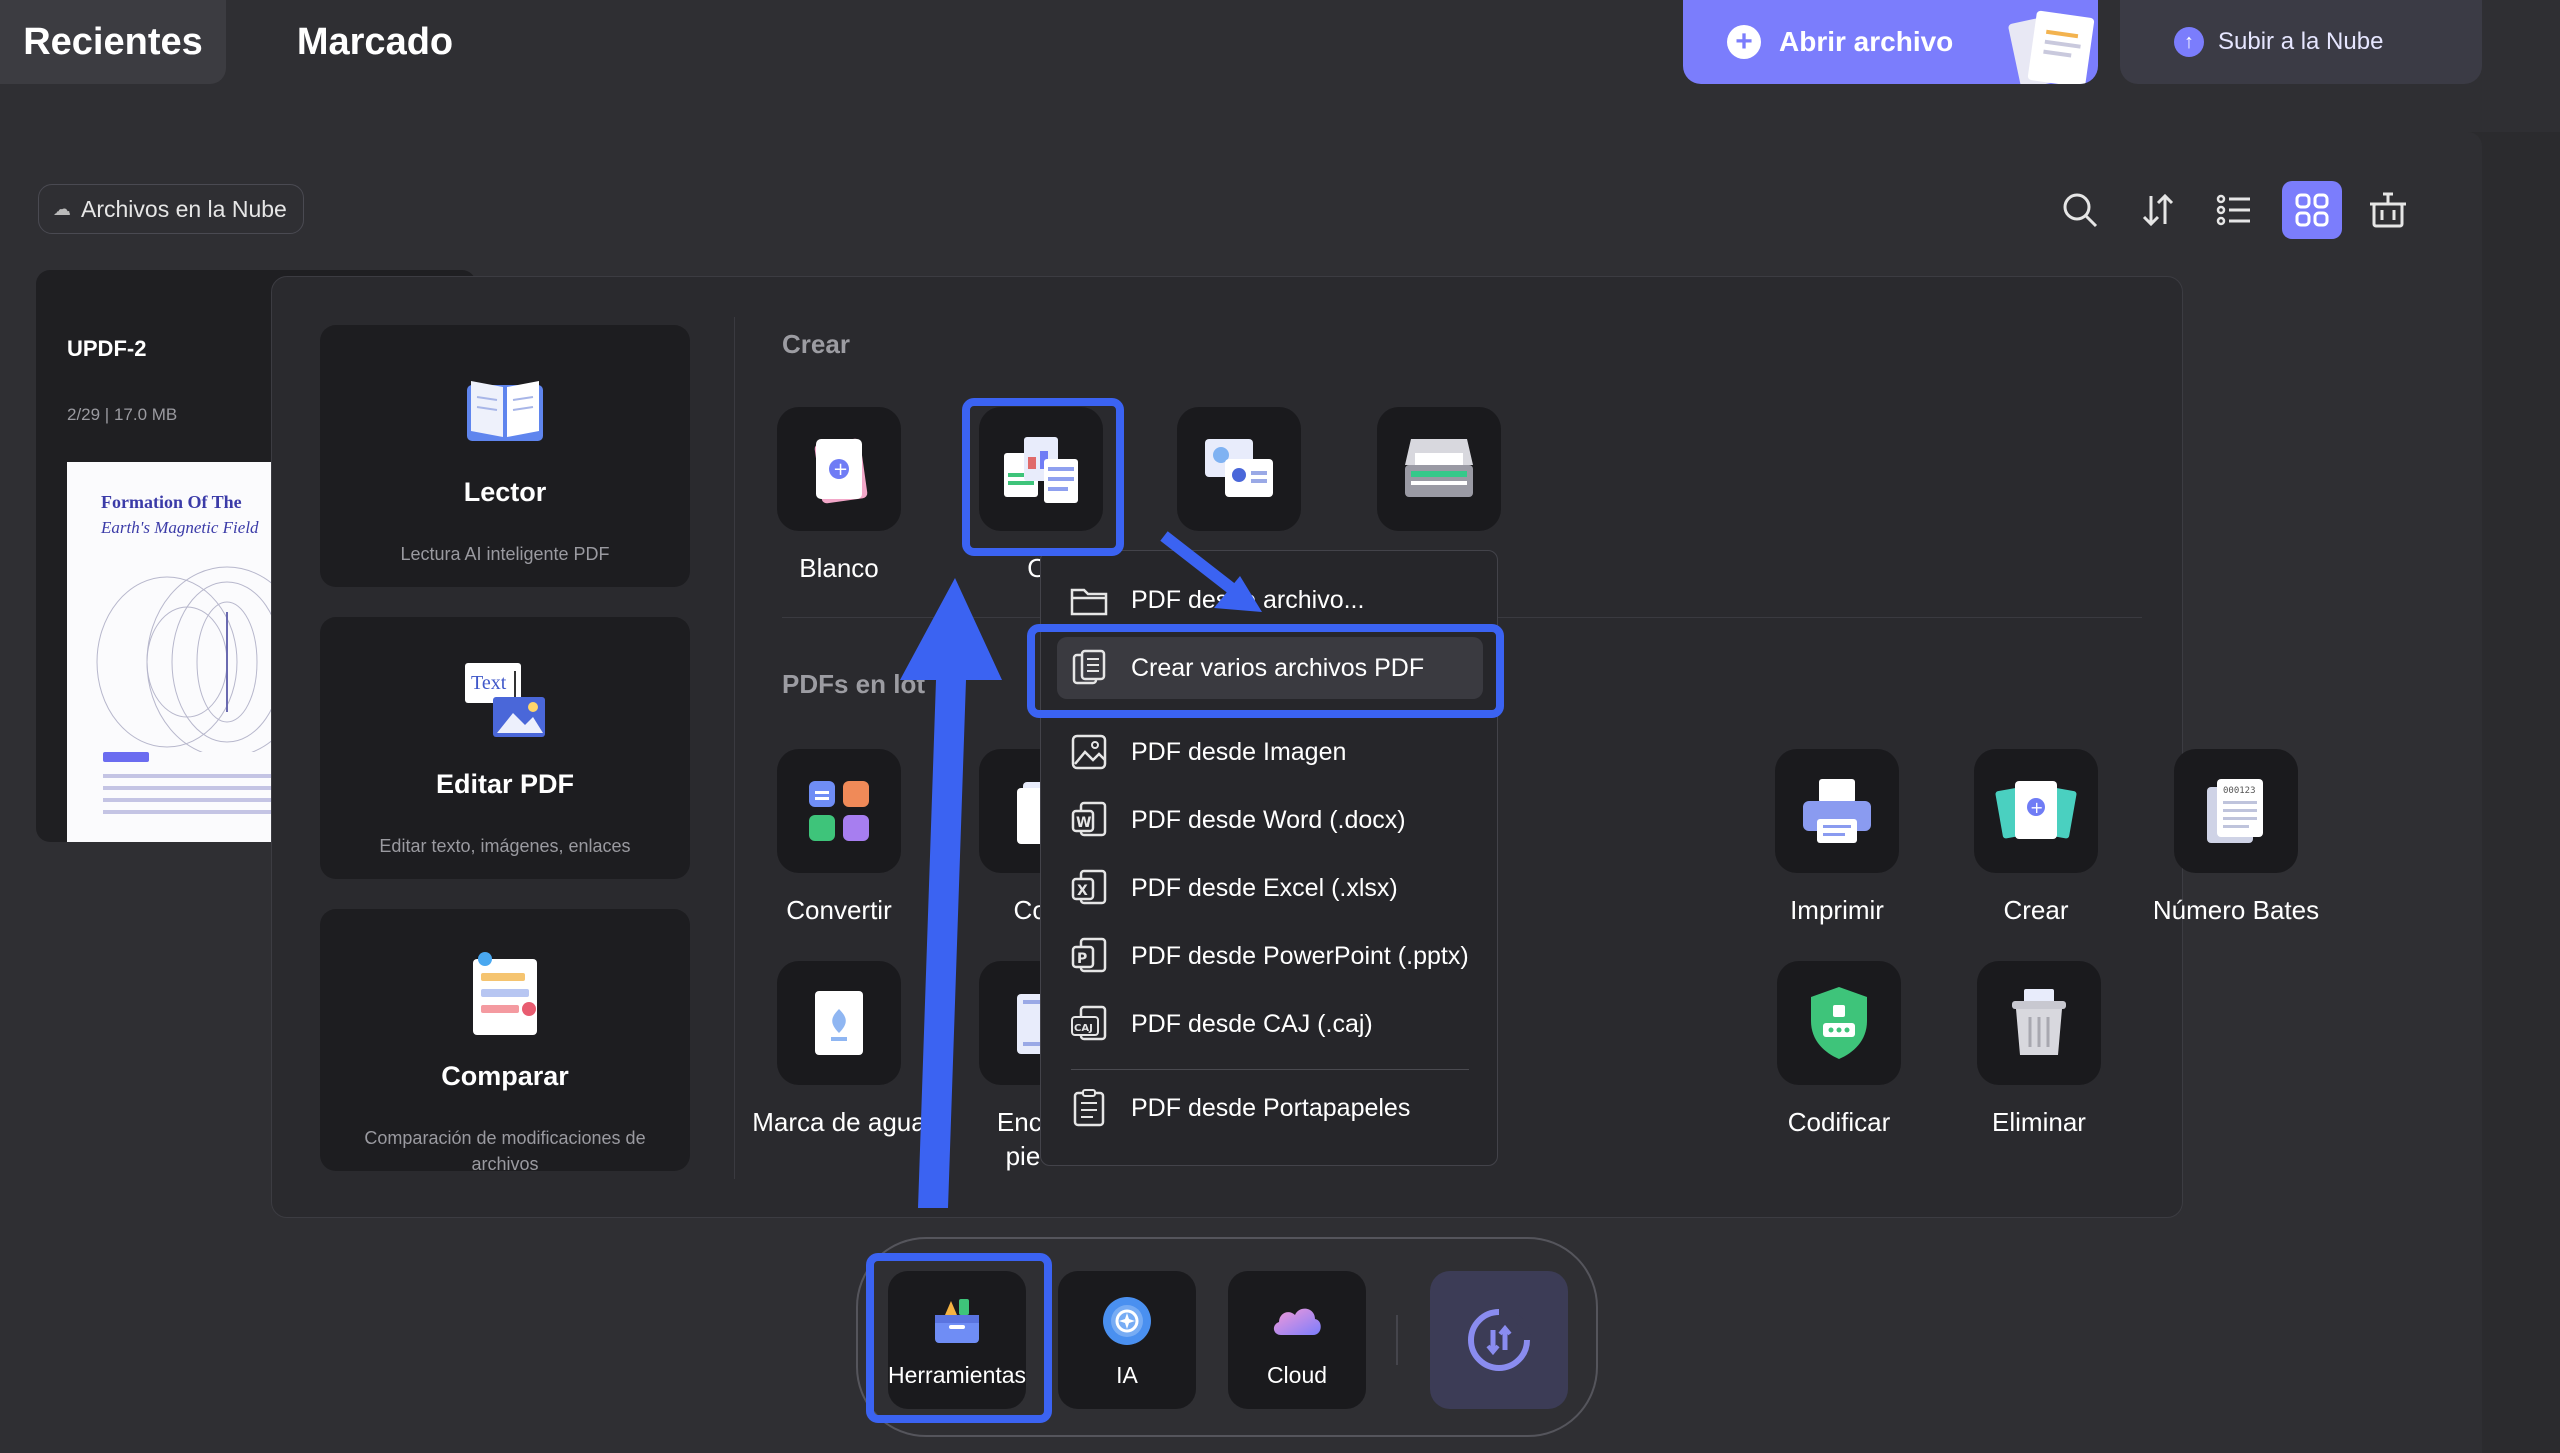 Image resolution: width=2560 pixels, height=1453 pixels. What do you see at coordinates (951, 893) in the screenshot?
I see `up-arrow-icon` at bounding box center [951, 893].